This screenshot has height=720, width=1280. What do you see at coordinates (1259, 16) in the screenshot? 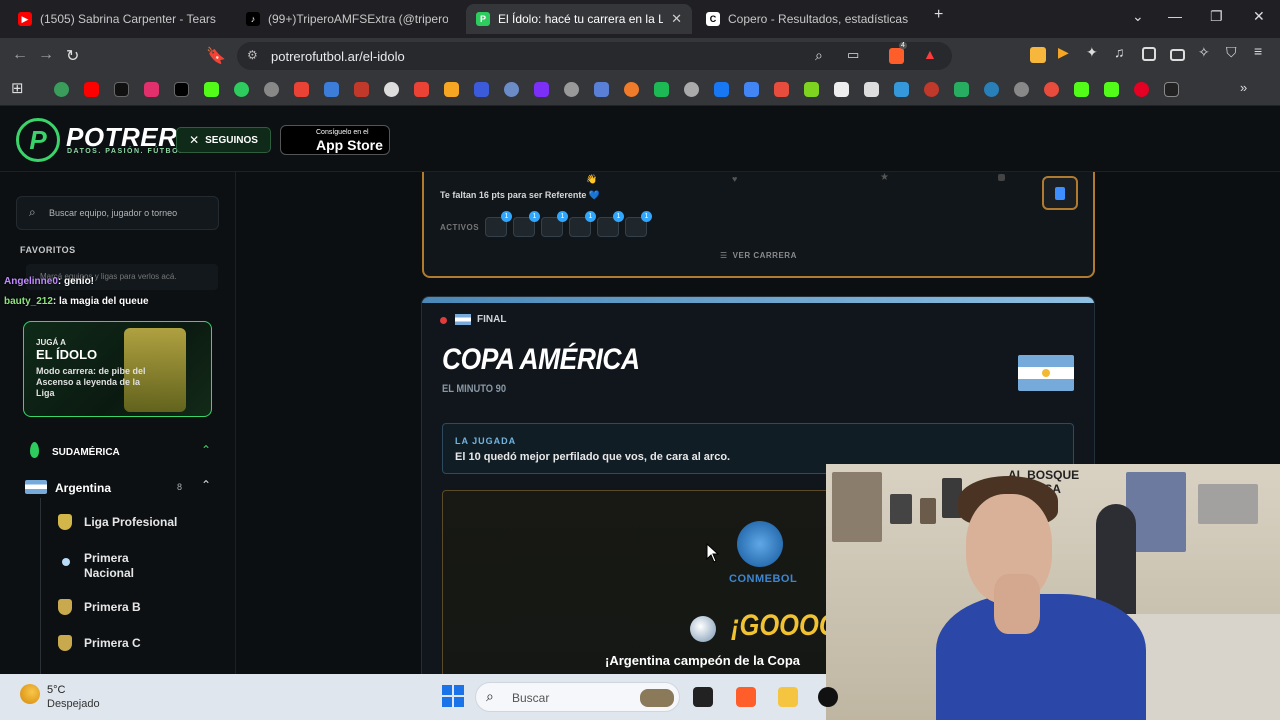
I see `close-window-icon: ✕` at bounding box center [1259, 16].